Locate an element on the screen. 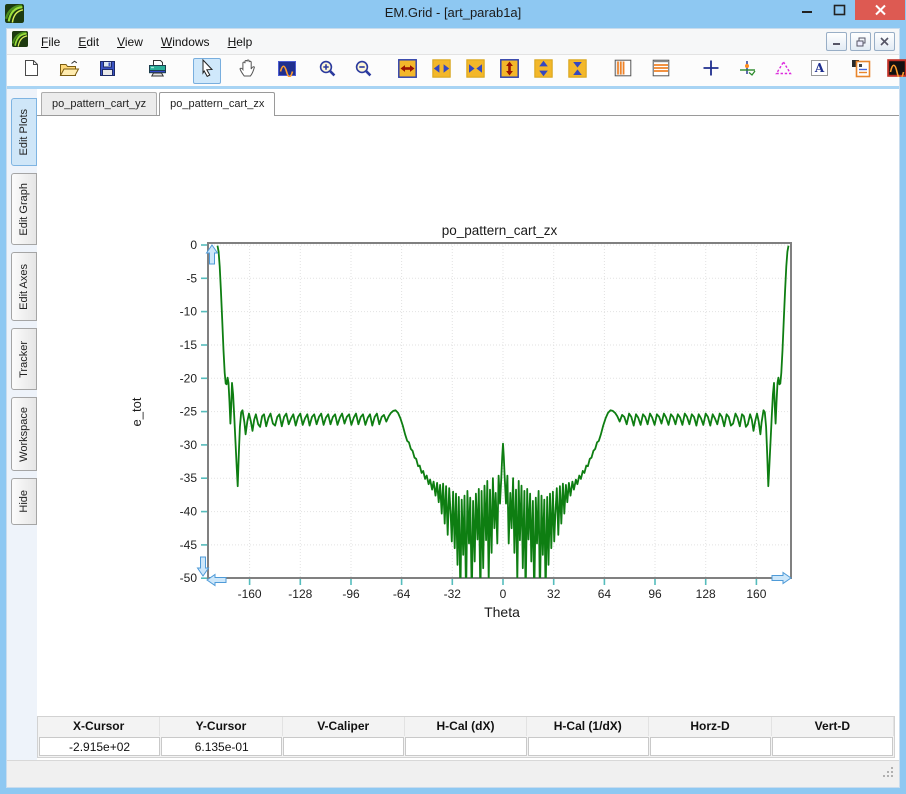  menu-edit: Edit is located at coordinates (88, 41).